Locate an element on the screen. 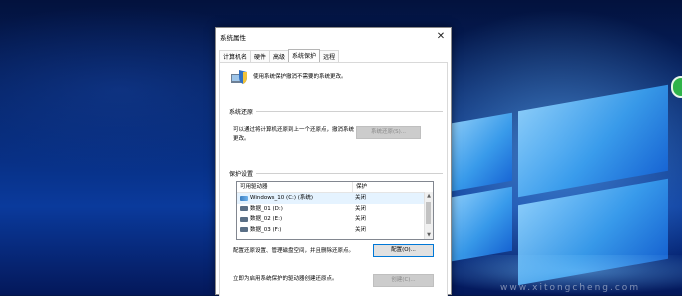  drive-list-header: 可用驱动器 保护 is located at coordinates (335, 187).